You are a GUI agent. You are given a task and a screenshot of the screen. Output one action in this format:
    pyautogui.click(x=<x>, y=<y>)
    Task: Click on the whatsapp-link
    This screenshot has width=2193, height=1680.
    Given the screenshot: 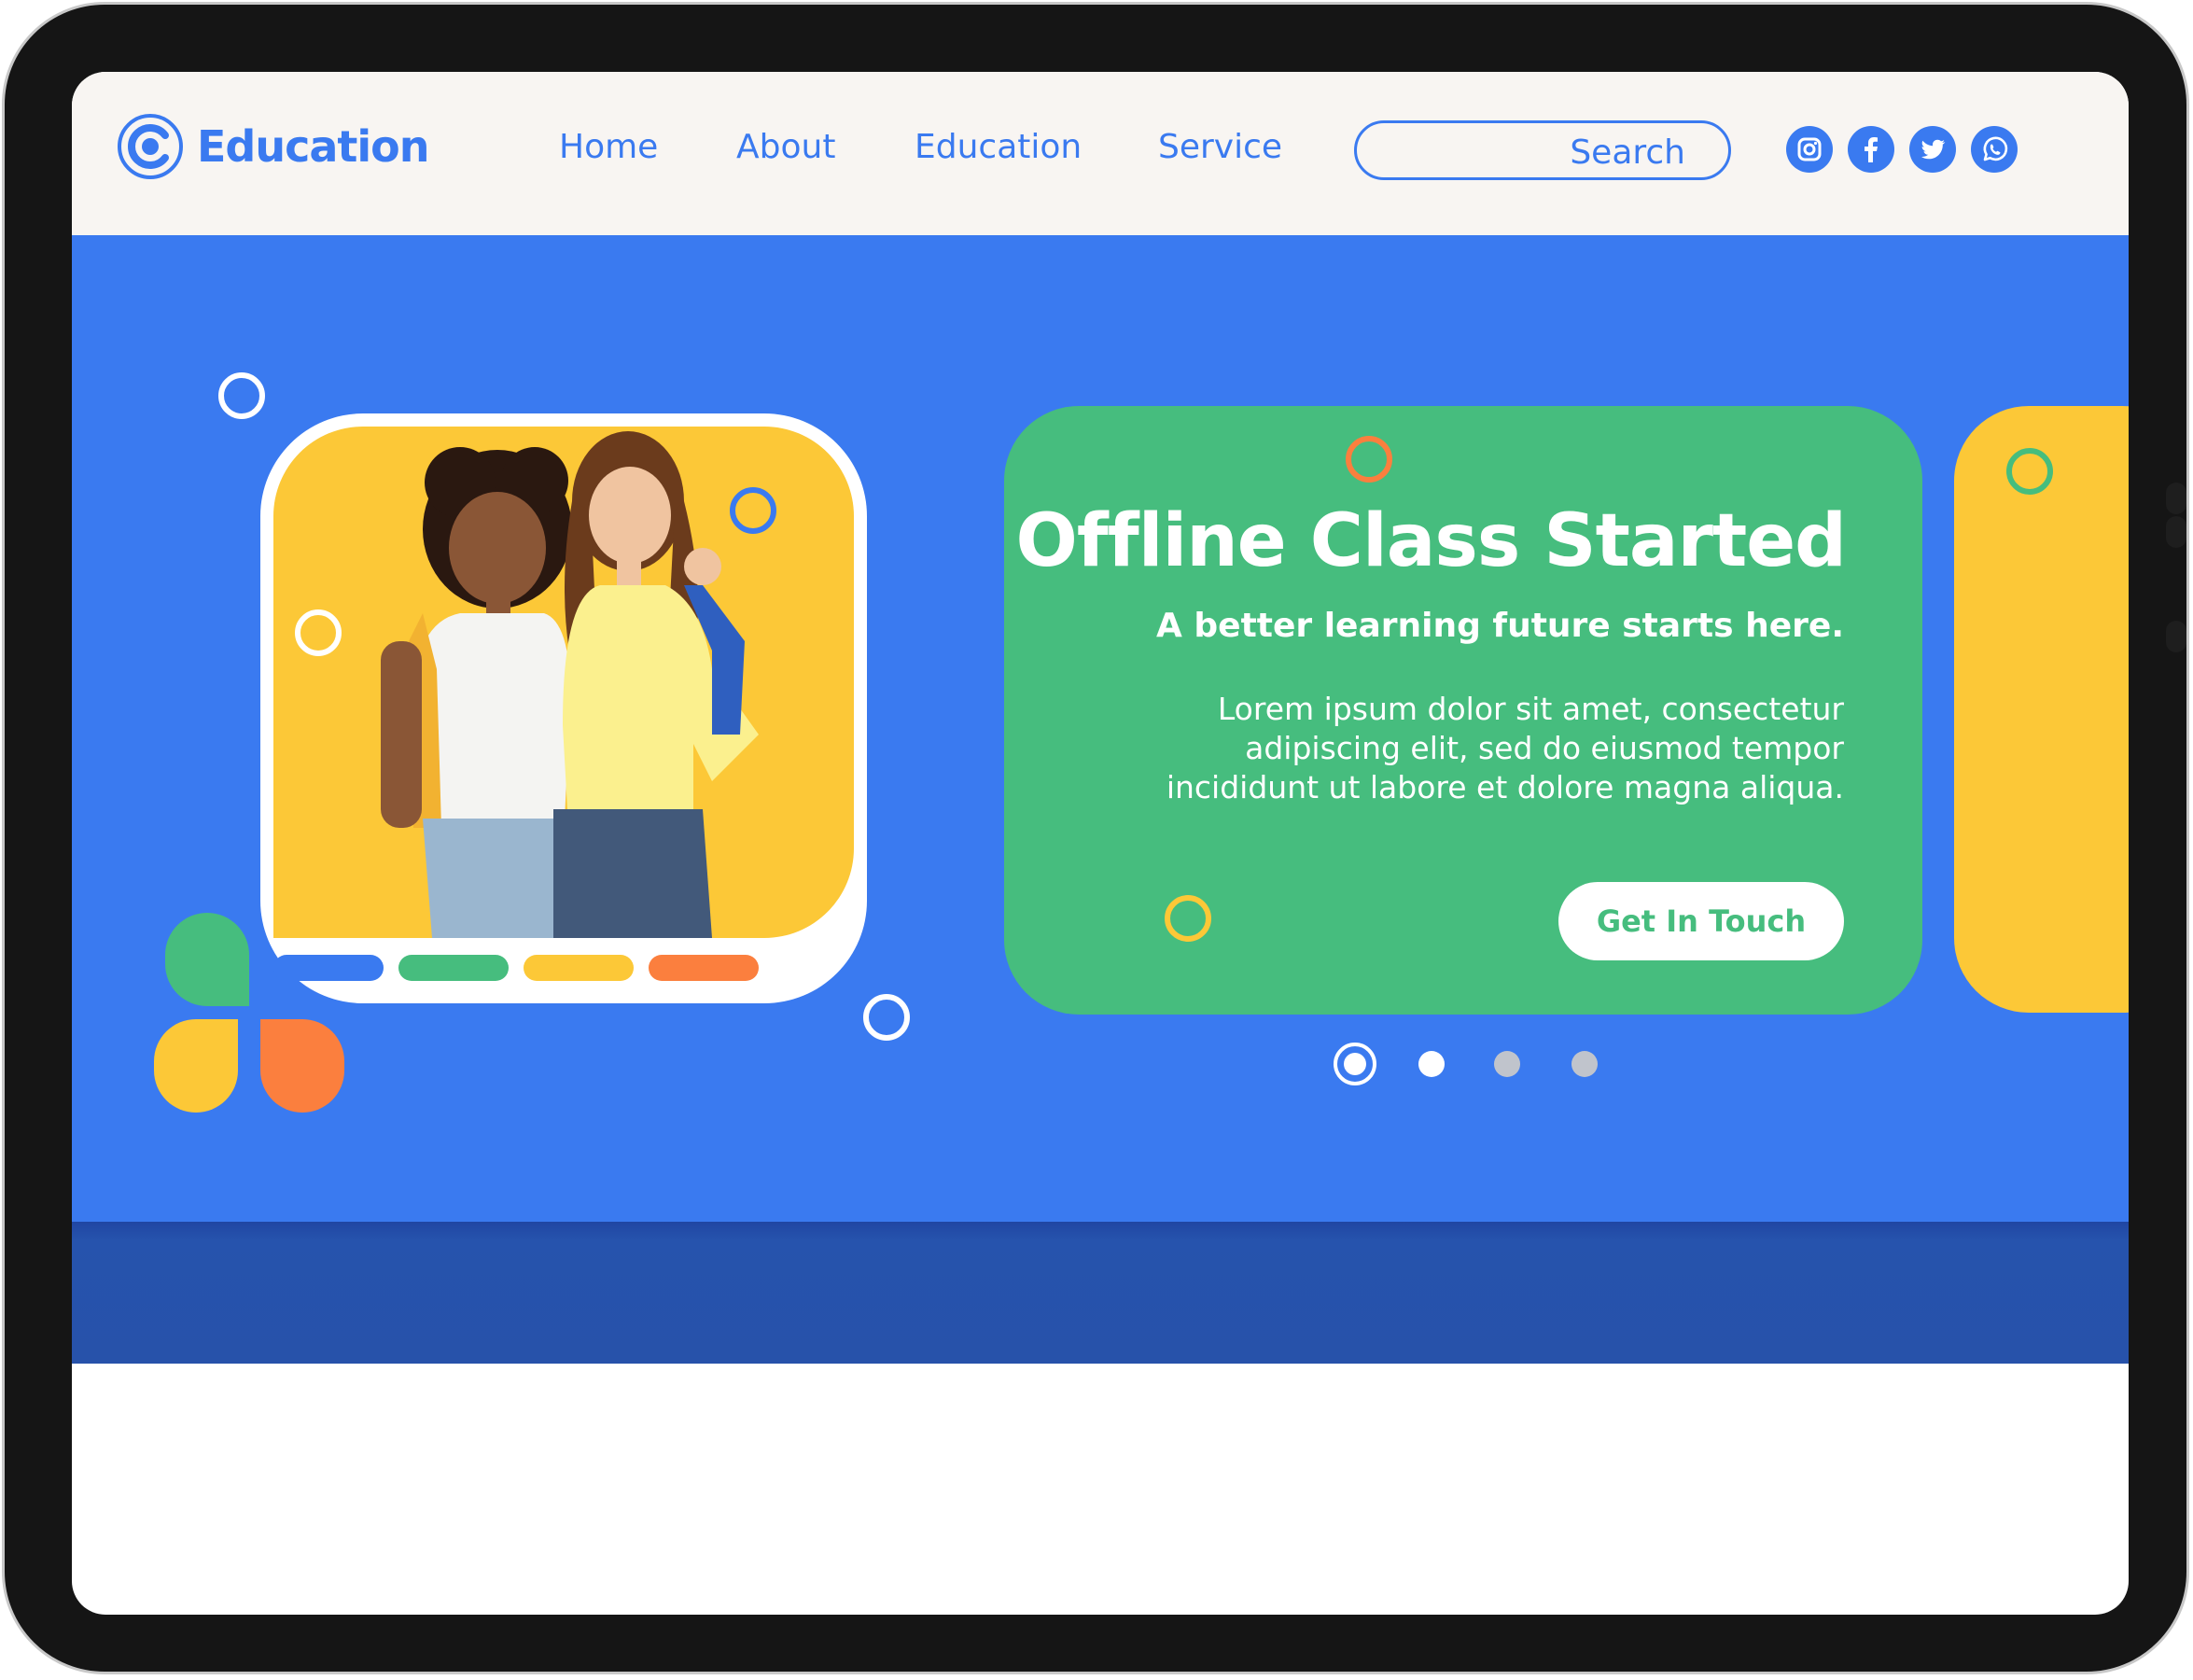 What is the action you would take?
    pyautogui.click(x=1994, y=149)
    